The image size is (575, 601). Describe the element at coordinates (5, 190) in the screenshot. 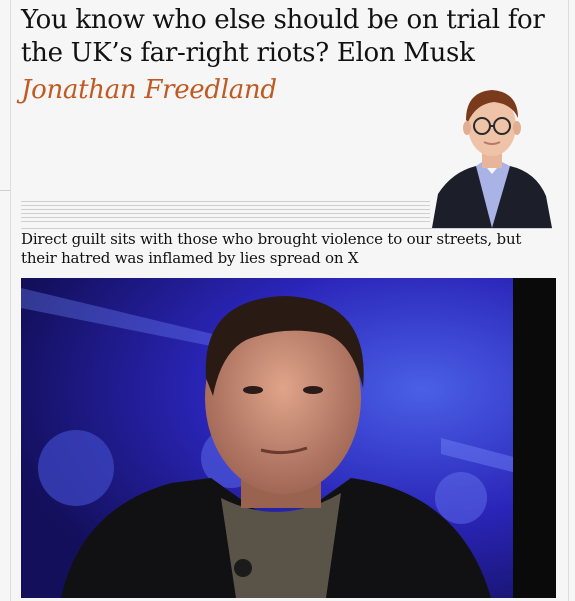

I see `margin-tick` at that location.